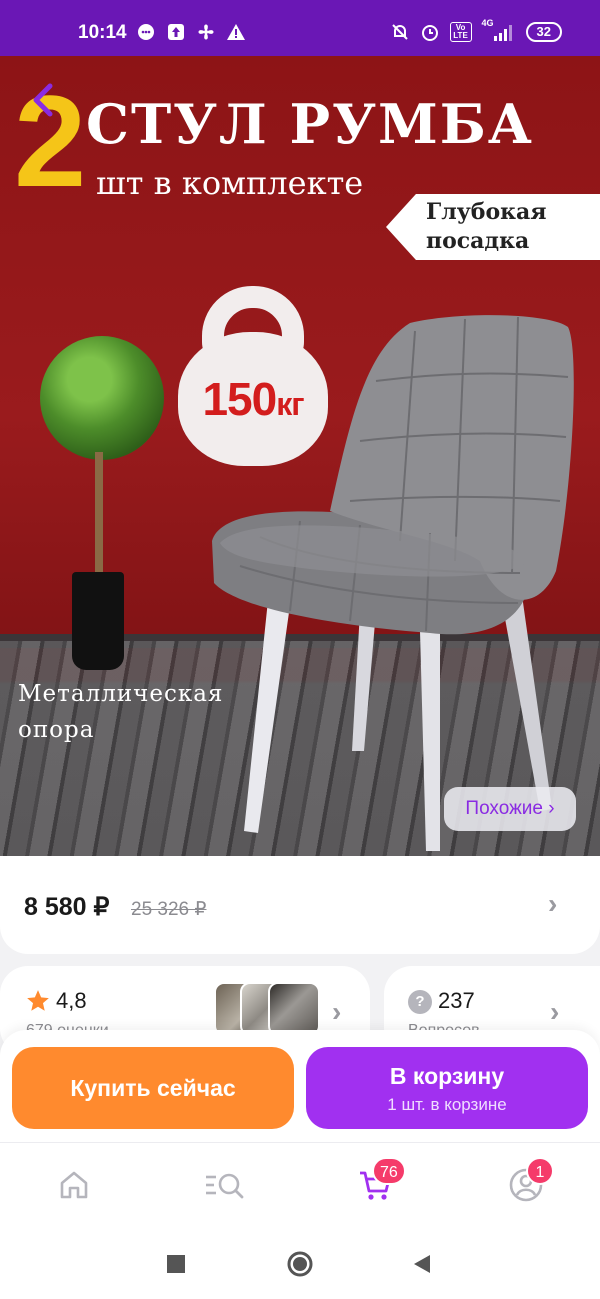 The width and height of the screenshot is (600, 1299). Describe the element at coordinates (486, 226) in the screenshot. I see `deep-seat-text: Глубокая посадка` at that location.